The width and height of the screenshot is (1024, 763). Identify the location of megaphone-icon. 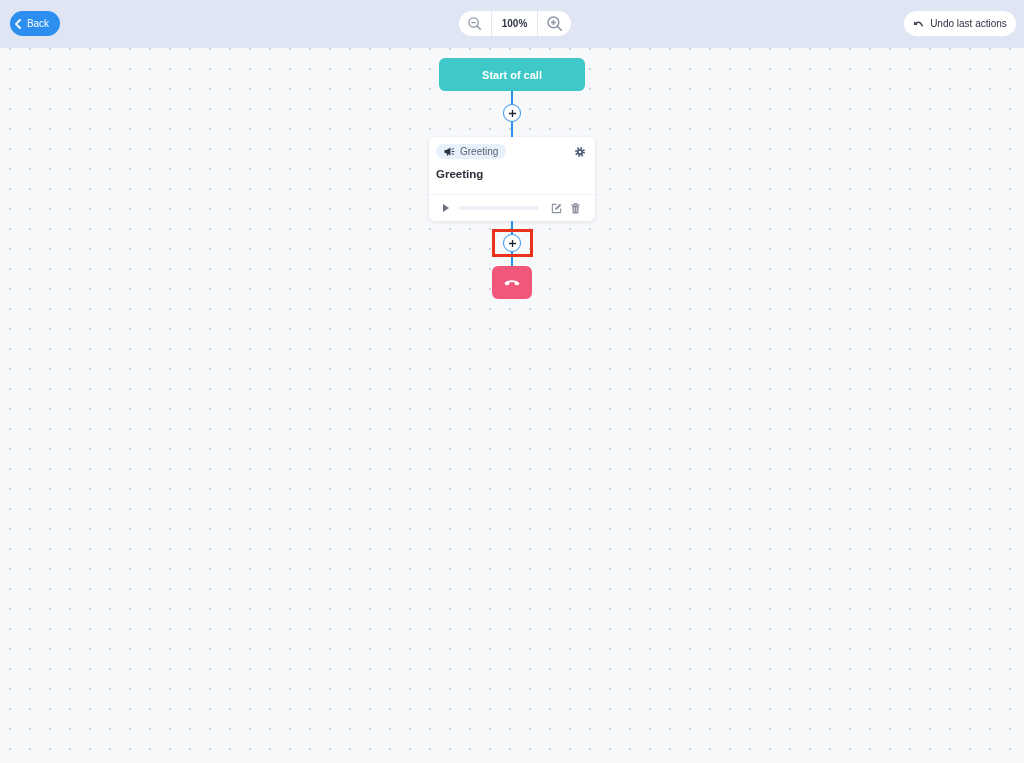
(449, 151).